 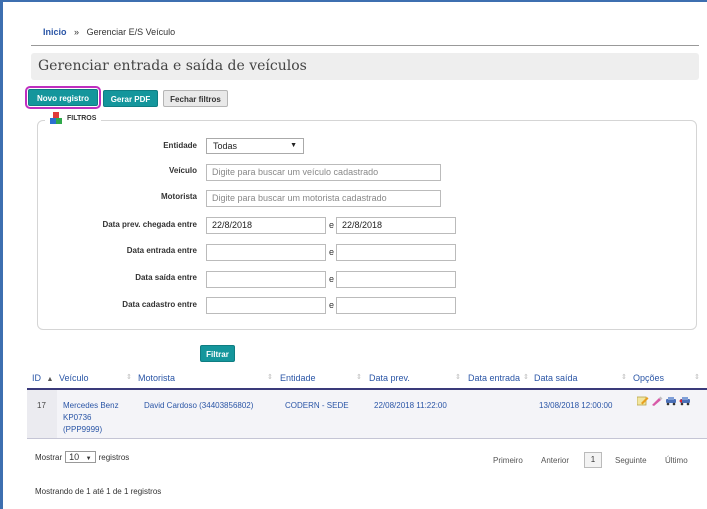 I want to click on row-id: 17, so click(x=41, y=405).